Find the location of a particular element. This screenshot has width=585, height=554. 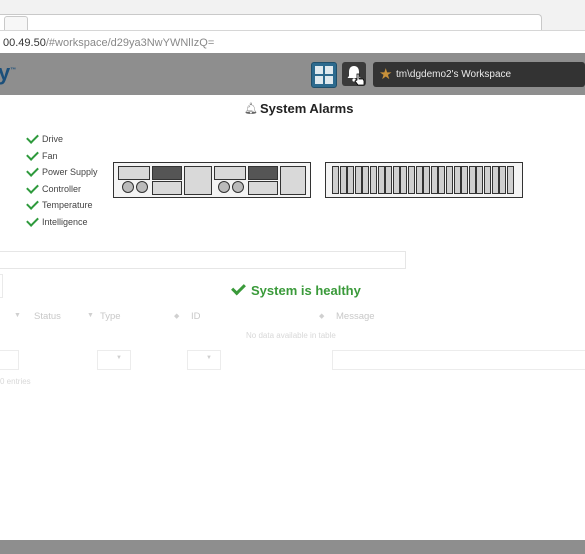

check-label: Intelligence is located at coordinates (65, 221).